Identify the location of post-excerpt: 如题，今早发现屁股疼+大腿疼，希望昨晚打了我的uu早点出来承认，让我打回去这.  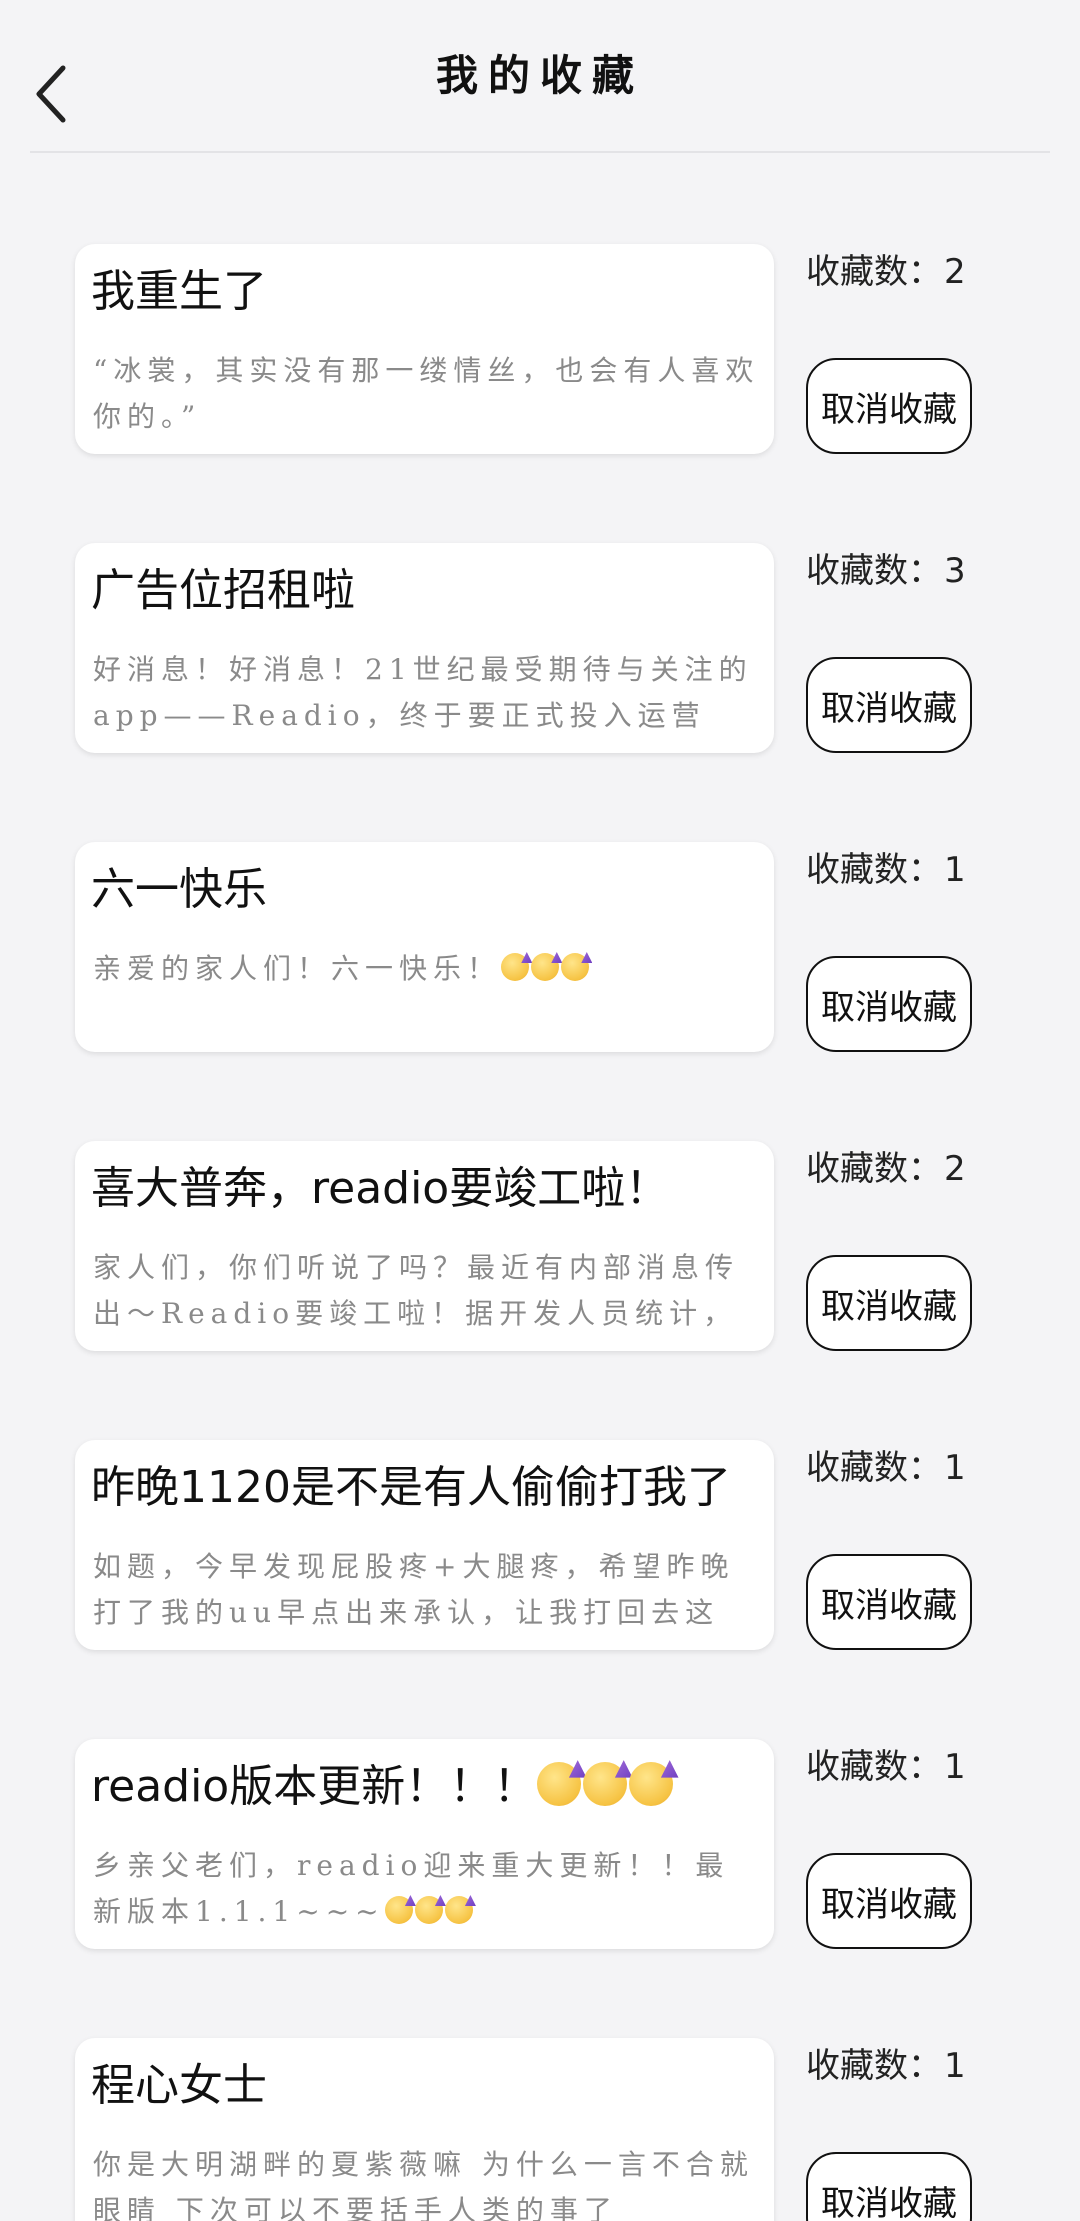
(414, 1589).